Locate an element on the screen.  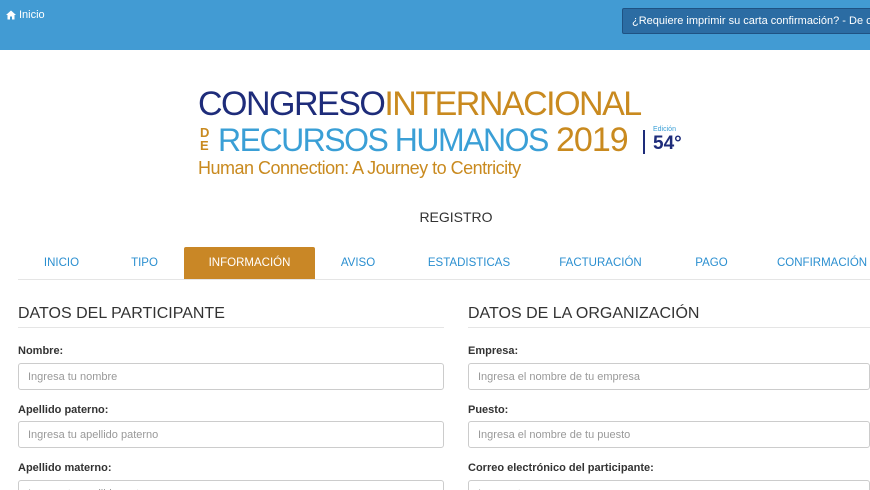
tab-facturacion: FACTURACIÓN is located at coordinates (600, 263).